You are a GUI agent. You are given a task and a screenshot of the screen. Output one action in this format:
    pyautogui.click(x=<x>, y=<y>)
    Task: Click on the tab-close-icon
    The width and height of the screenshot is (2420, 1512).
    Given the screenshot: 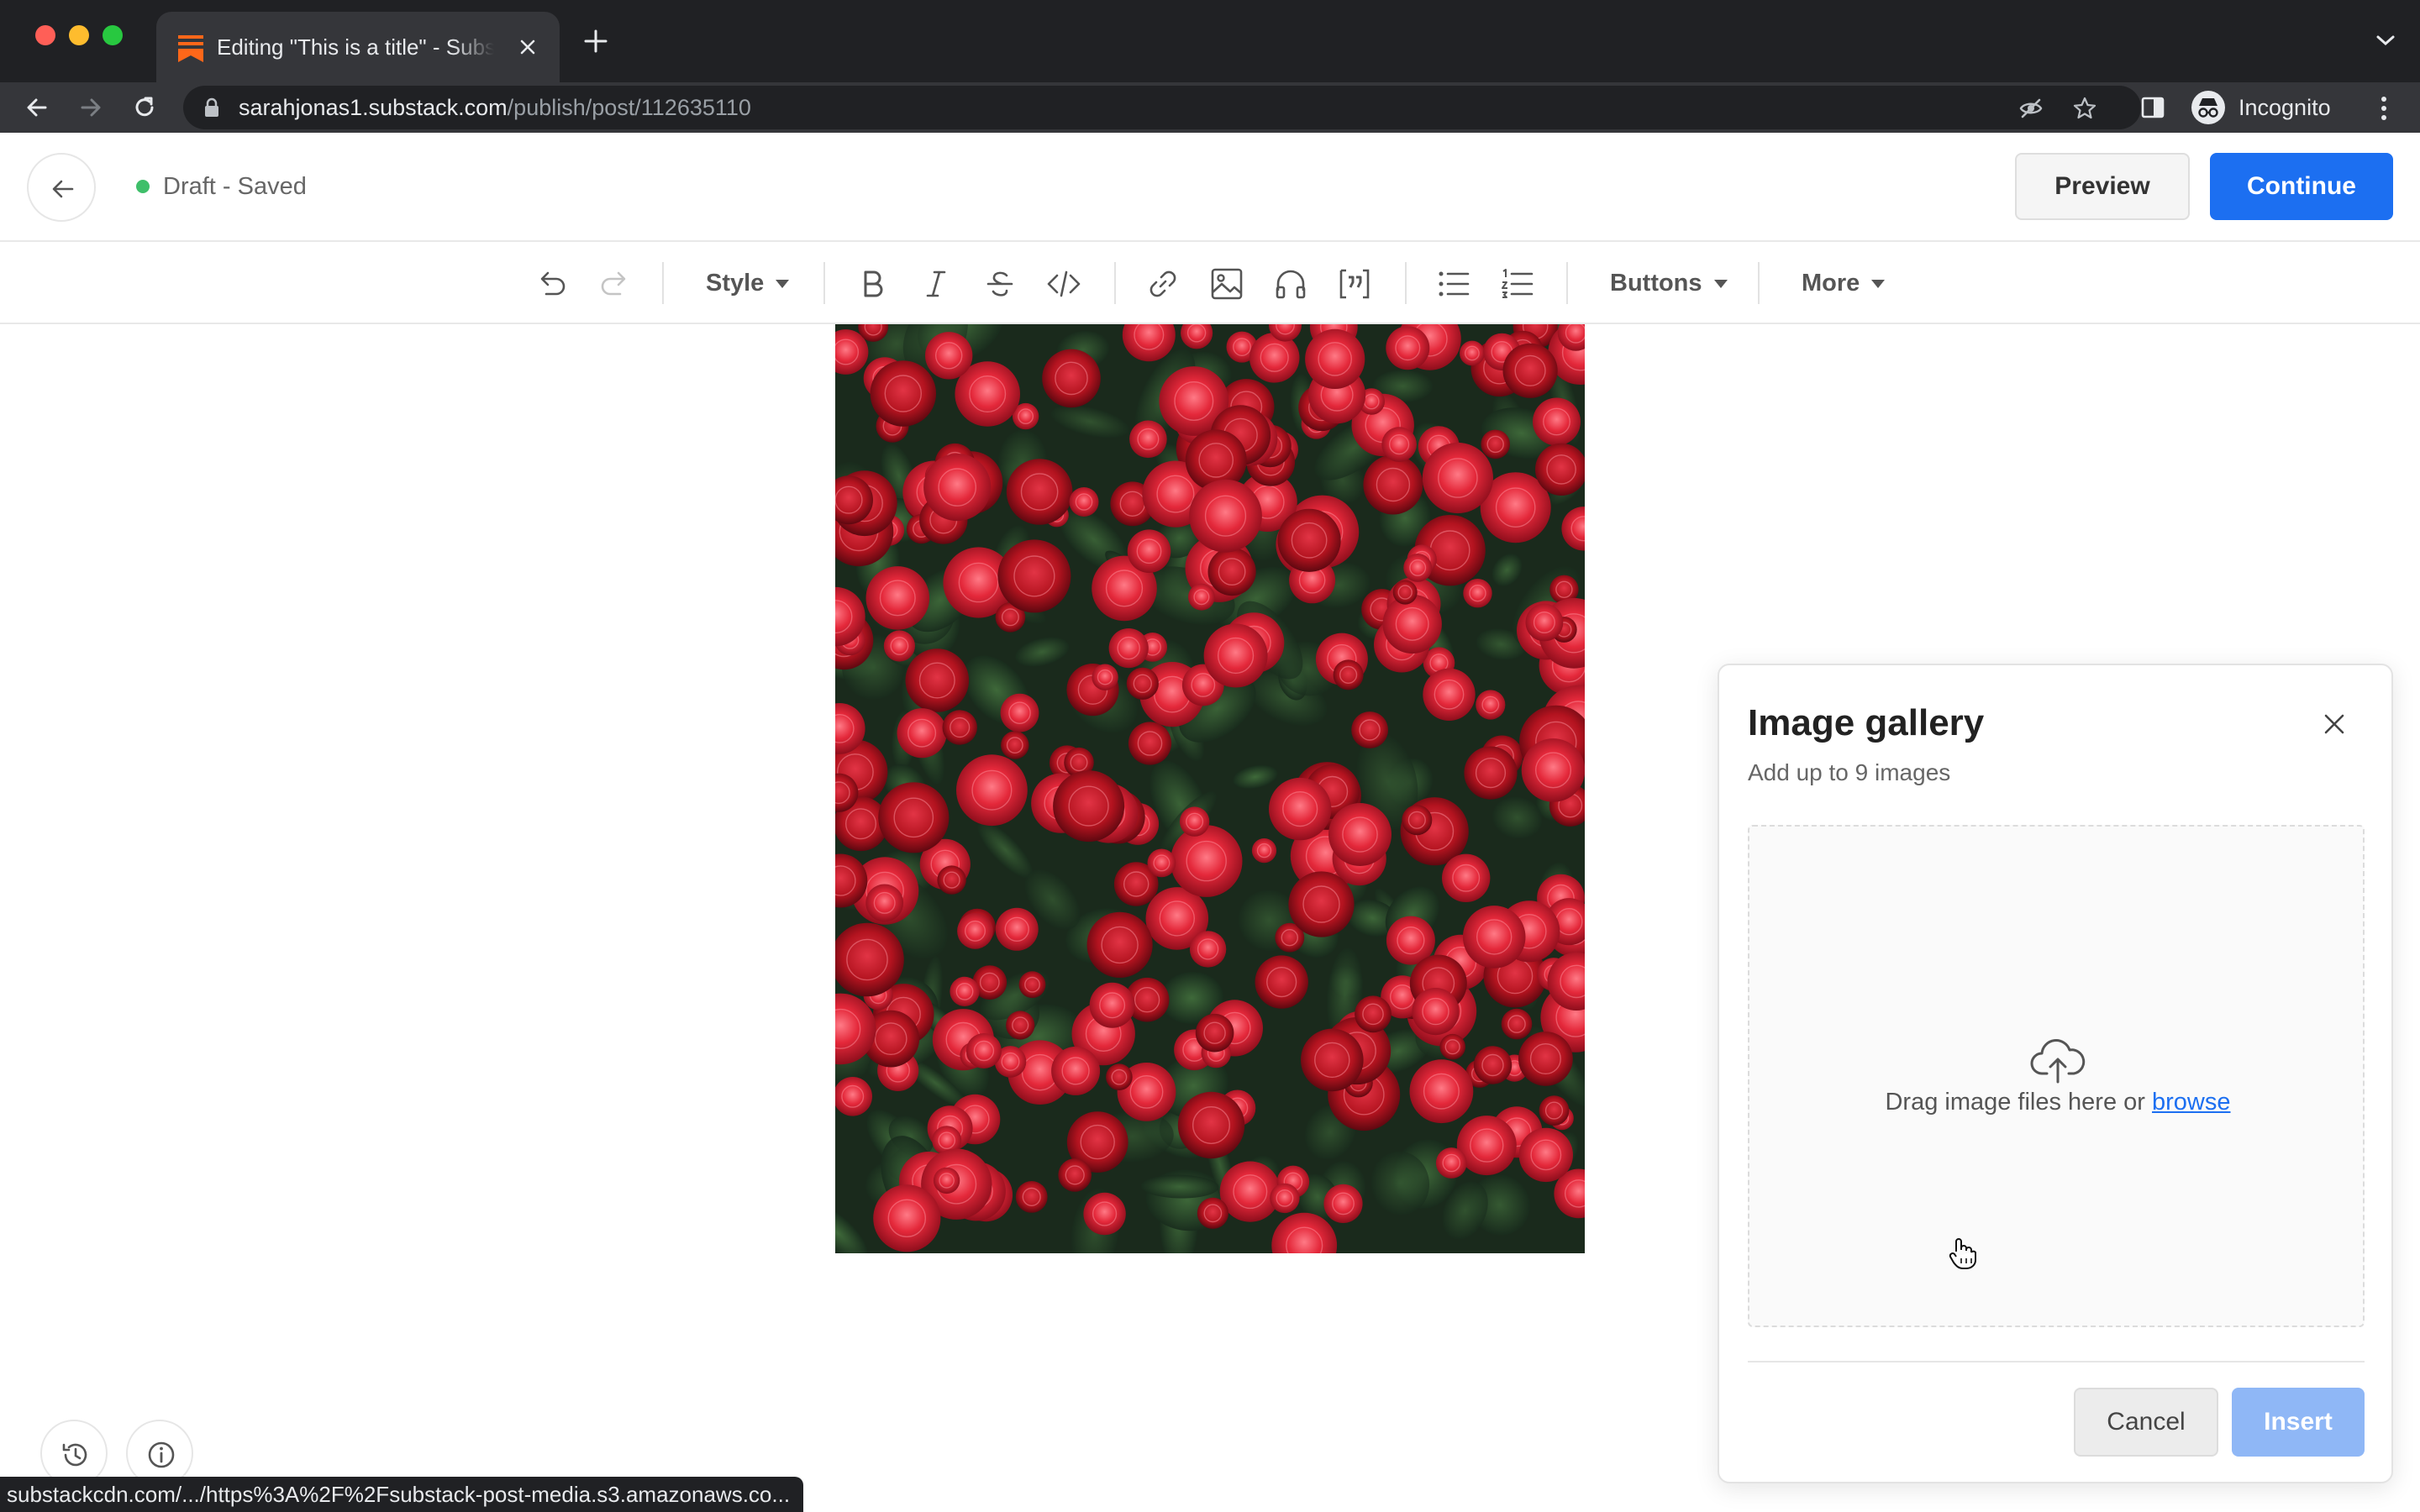 What is the action you would take?
    pyautogui.click(x=528, y=47)
    